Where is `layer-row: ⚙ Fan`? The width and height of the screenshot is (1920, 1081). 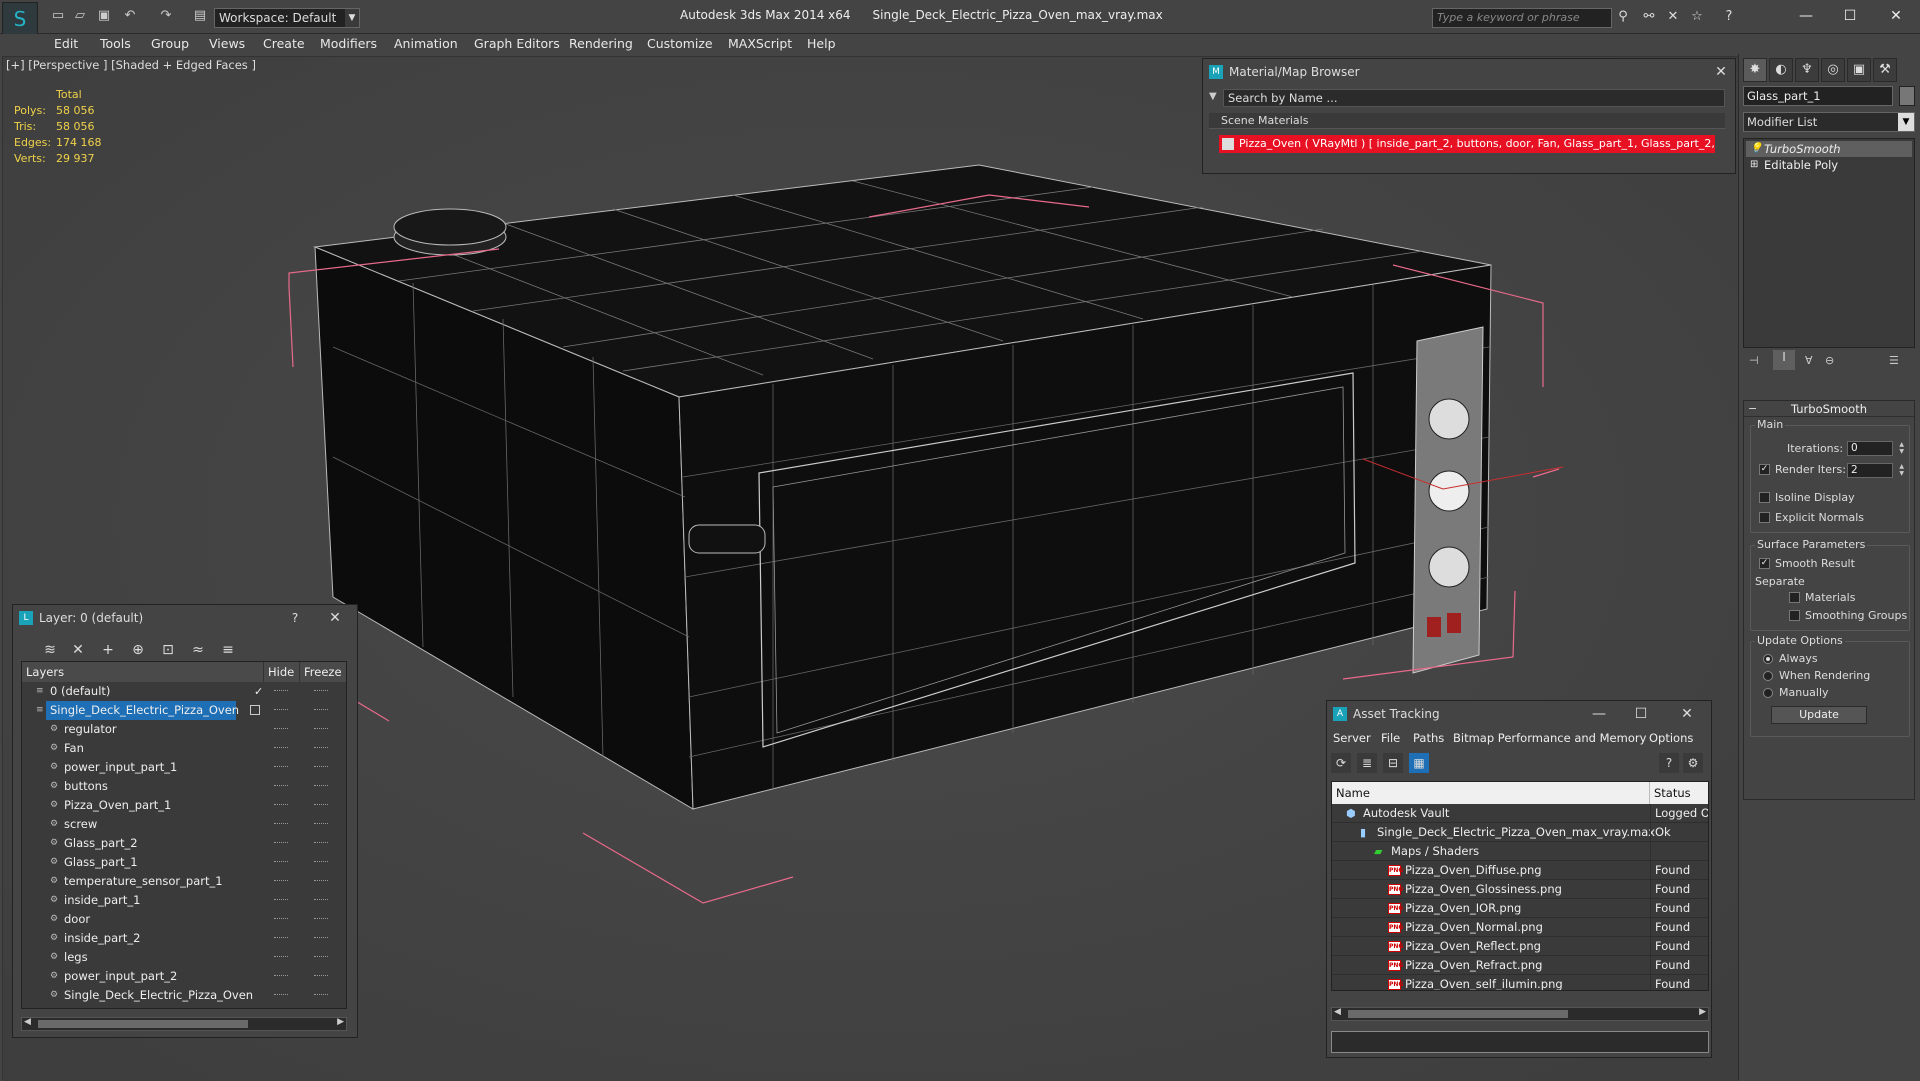 layer-row: ⚙ Fan is located at coordinates (184, 748).